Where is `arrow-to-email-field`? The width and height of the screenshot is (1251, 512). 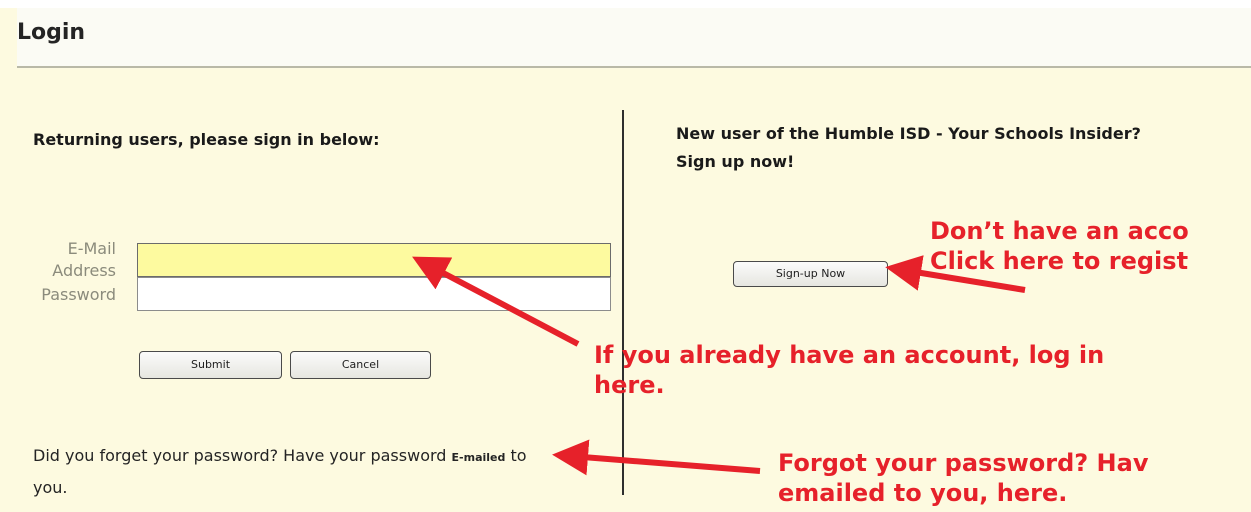 arrow-to-email-field is located at coordinates (496, 301).